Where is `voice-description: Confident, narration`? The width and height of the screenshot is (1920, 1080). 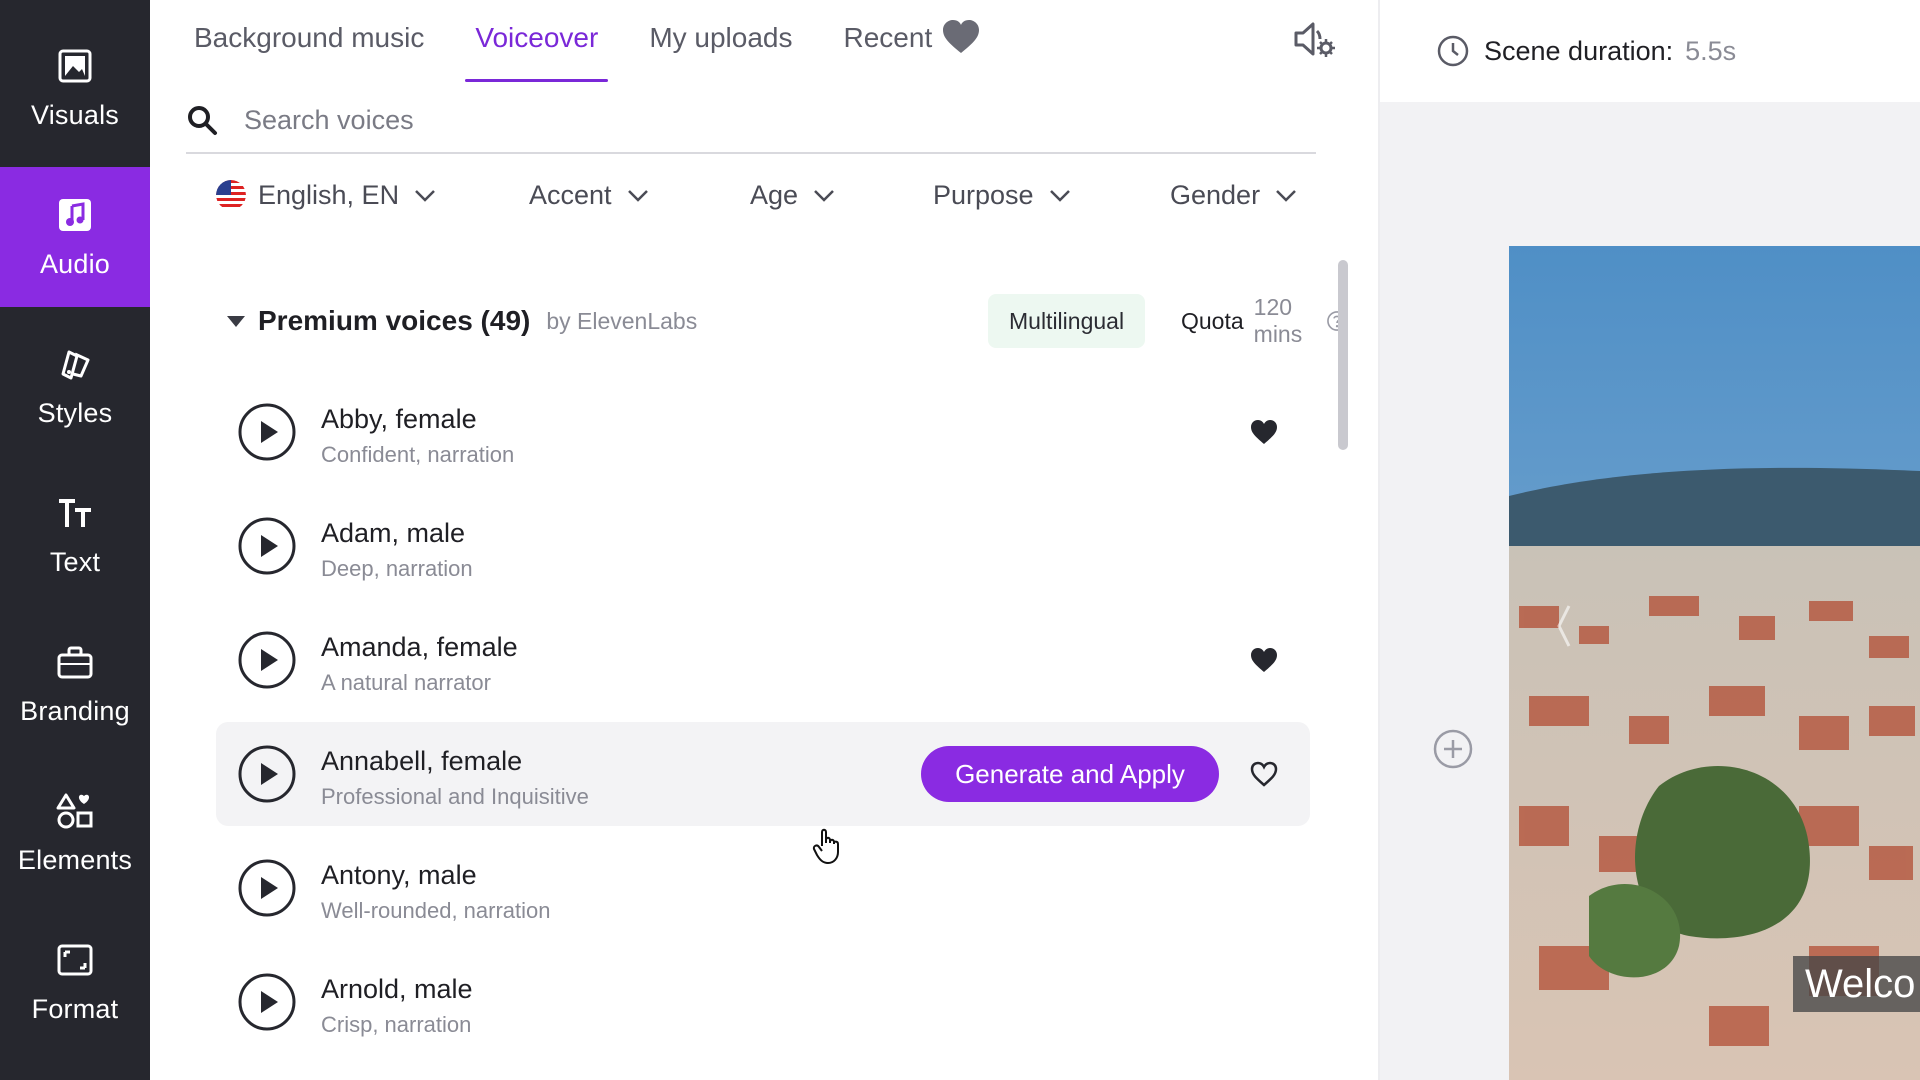 voice-description: Confident, narration is located at coordinates (418, 454).